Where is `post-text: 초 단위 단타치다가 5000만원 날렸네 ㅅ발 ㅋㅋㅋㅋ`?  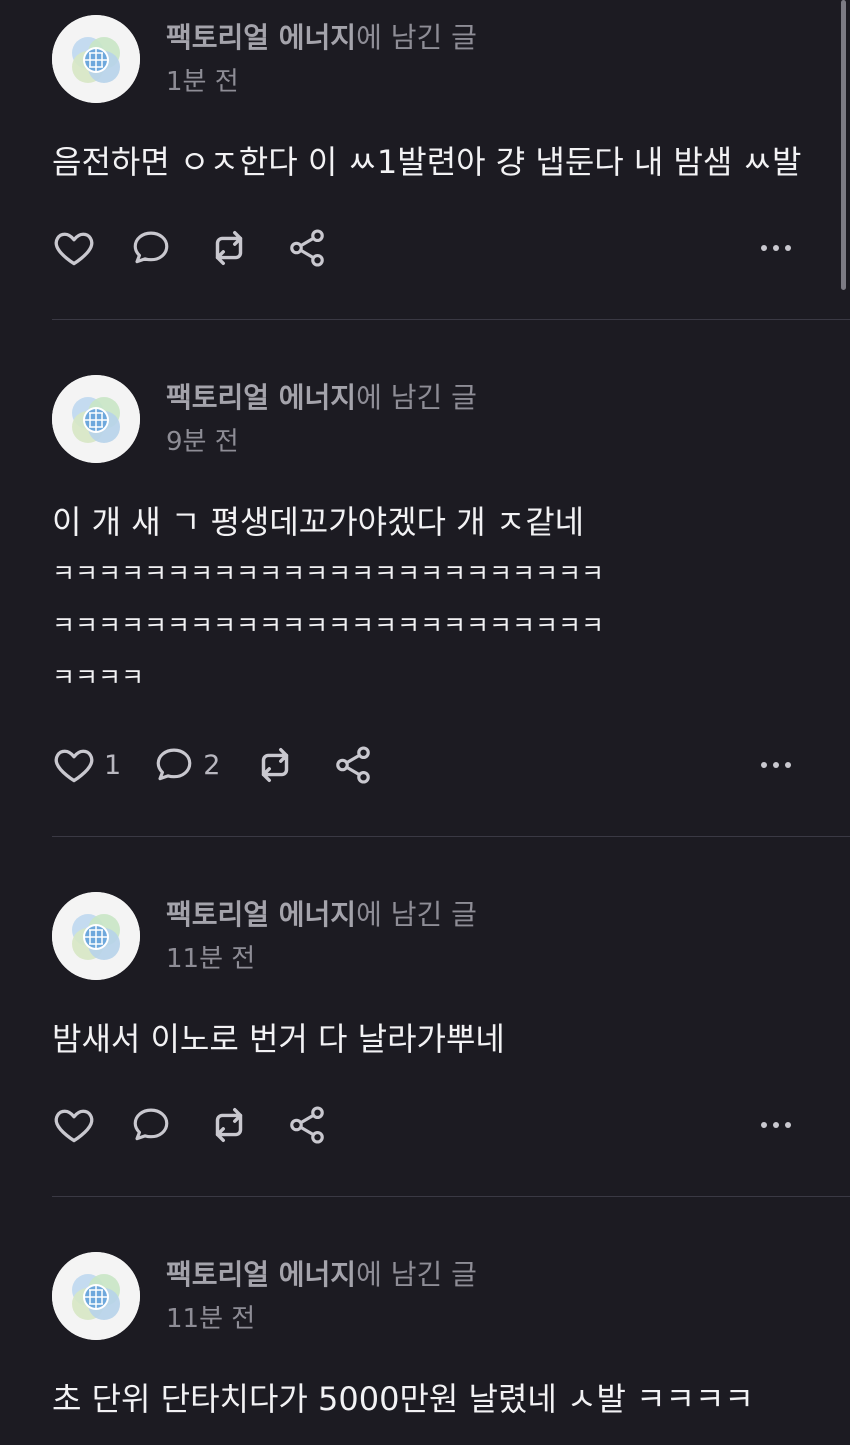
post-text: 초 단위 단타치다가 5000만원 날렸네 ㅅ발 ㅋㅋㅋㅋ is located at coordinates (432, 1399).